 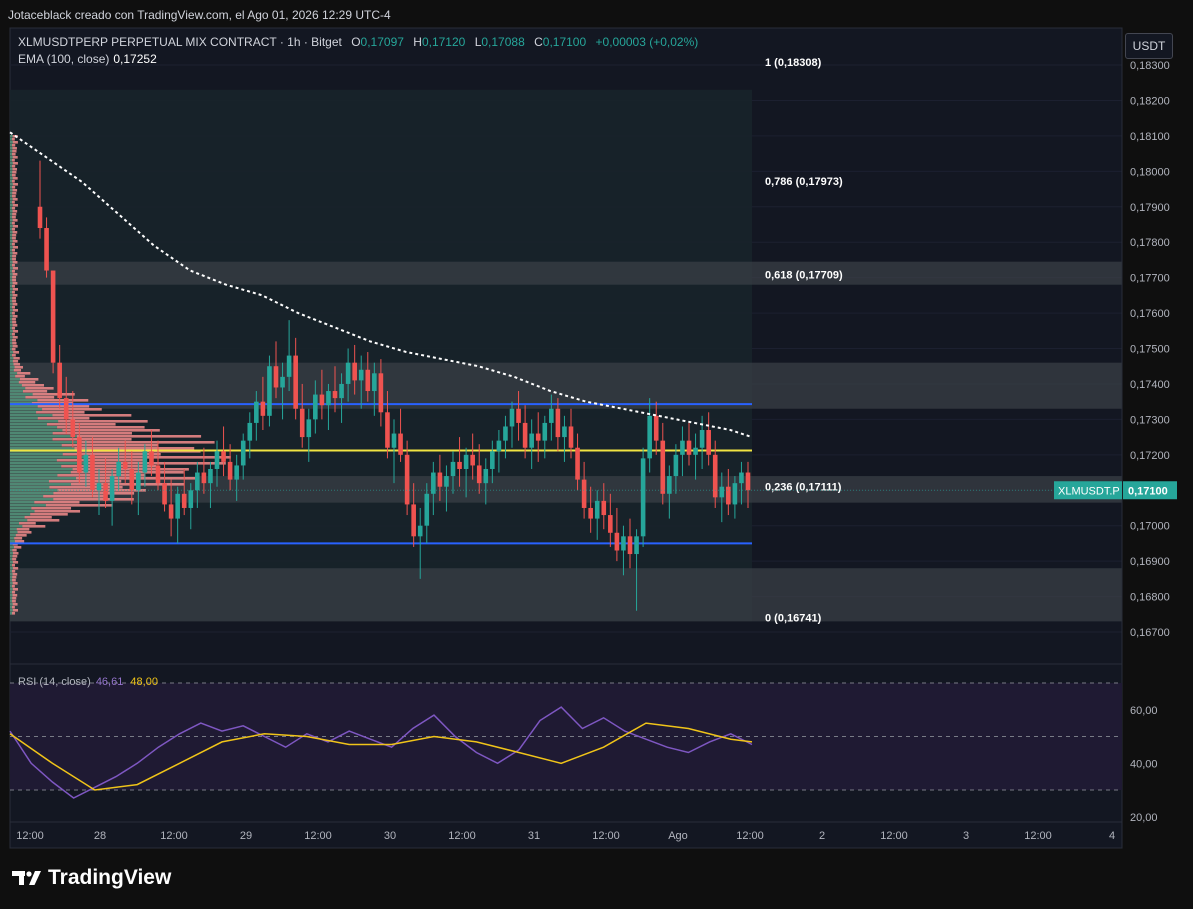 What do you see at coordinates (534, 836) in the screenshot?
I see `time-tick-label: 31` at bounding box center [534, 836].